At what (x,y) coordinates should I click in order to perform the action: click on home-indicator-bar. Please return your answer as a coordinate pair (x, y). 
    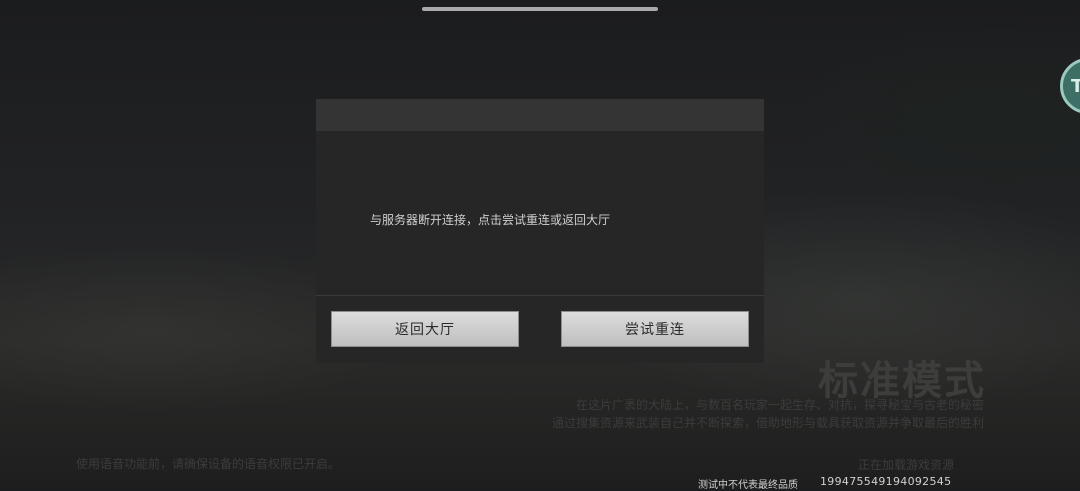
    Looking at the image, I should click on (540, 9).